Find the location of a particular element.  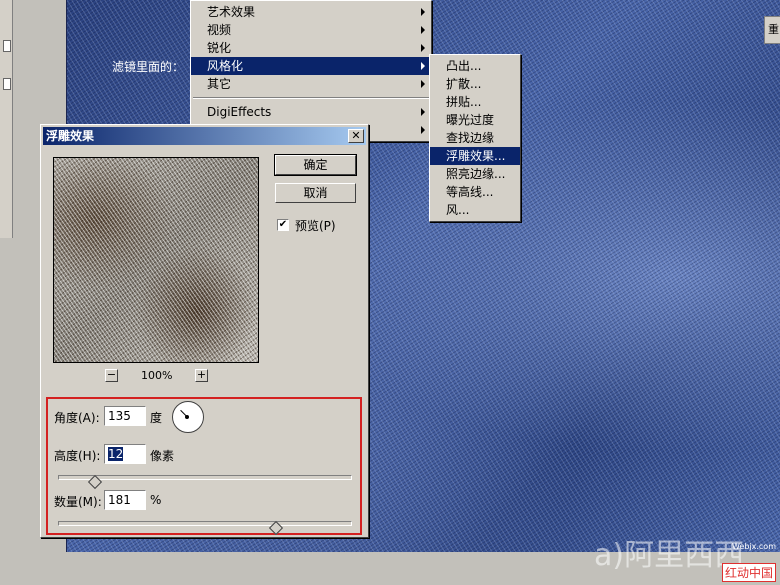

watermark-stamp: 红动中国 is located at coordinates (748, 572).